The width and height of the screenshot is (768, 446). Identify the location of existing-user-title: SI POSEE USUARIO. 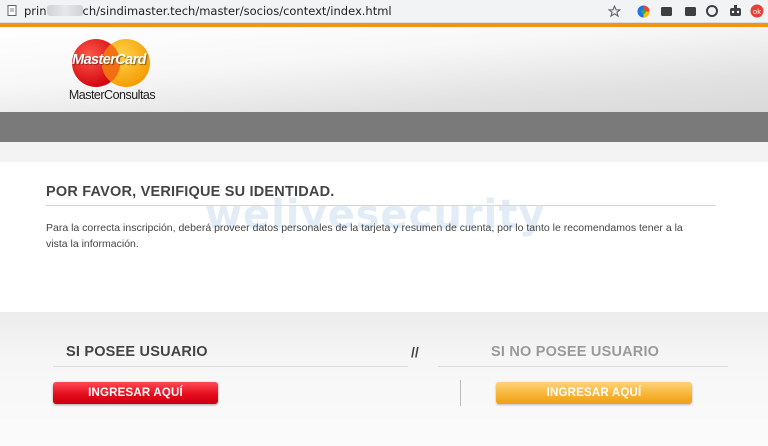
(137, 352).